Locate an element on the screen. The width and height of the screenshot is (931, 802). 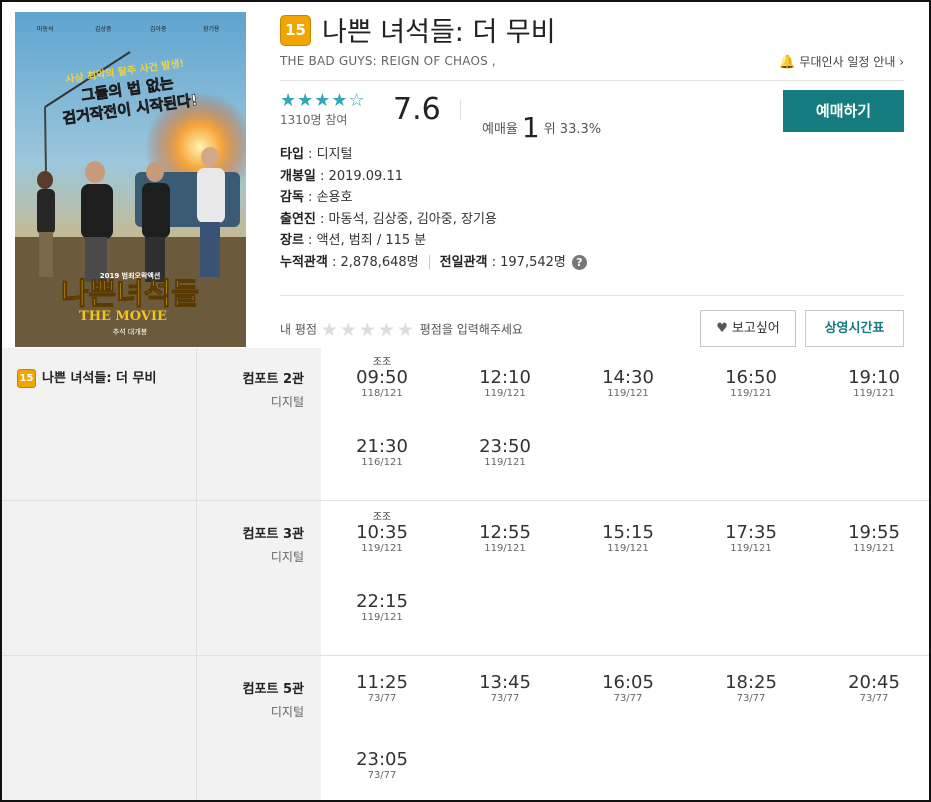
my-rating: 내 평점 ★★★★★ 평점을 입력해주세요 is located at coordinates (401, 330).